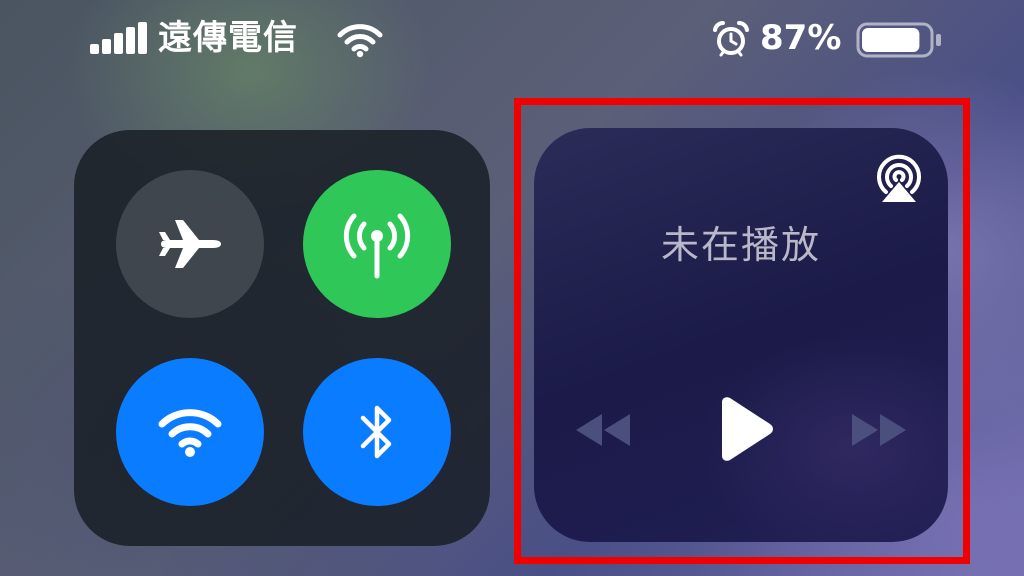 The height and width of the screenshot is (576, 1024). What do you see at coordinates (891, 40) in the screenshot?
I see `battery-fill` at bounding box center [891, 40].